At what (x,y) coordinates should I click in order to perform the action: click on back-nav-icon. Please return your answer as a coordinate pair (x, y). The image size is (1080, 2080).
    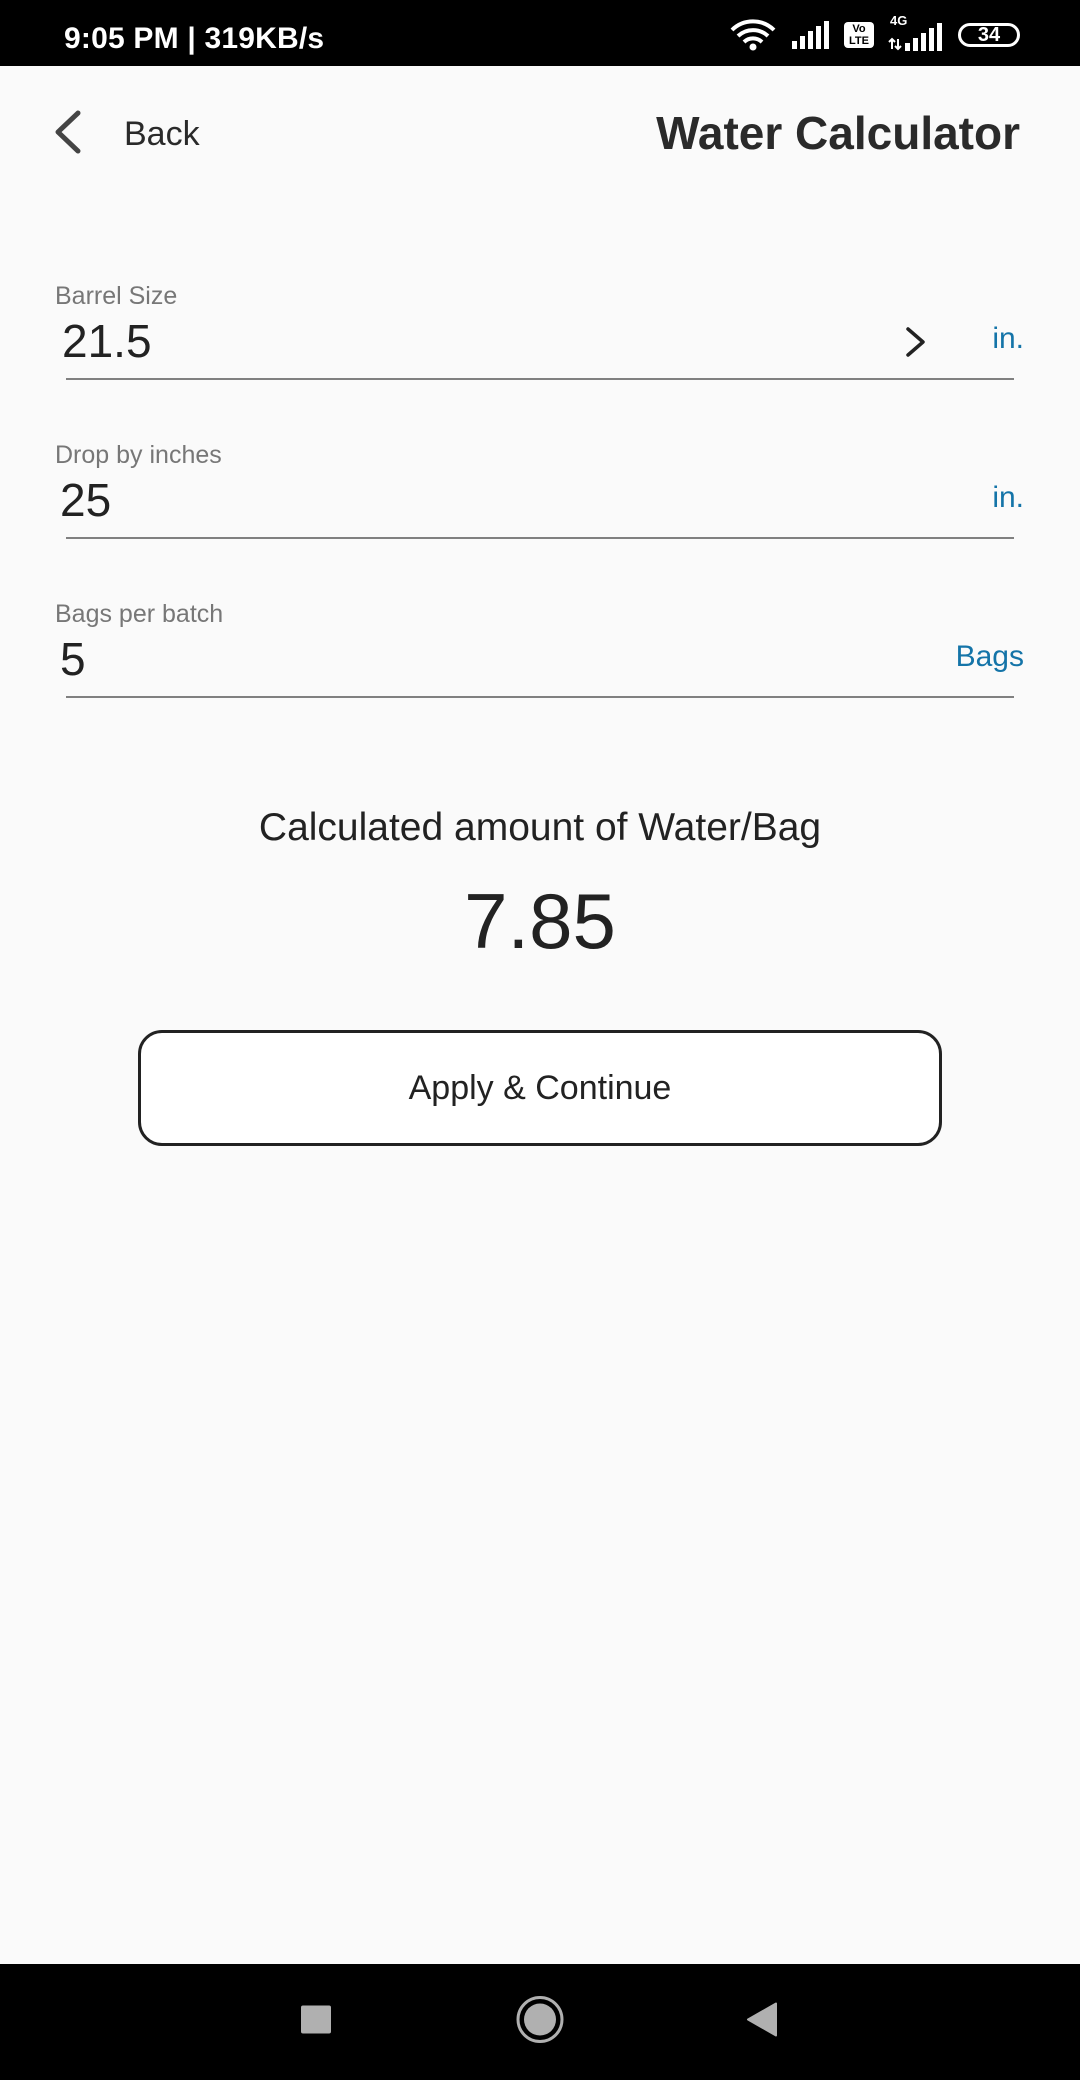
    Looking at the image, I should click on (762, 2022).